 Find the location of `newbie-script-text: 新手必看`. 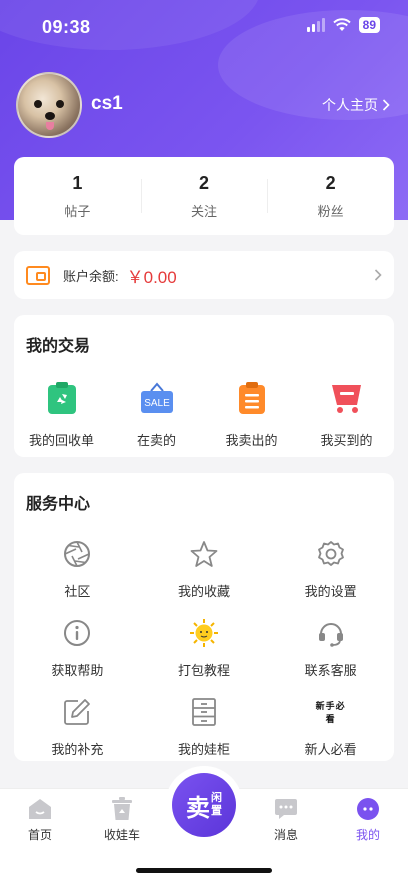

newbie-script-text: 新手必看 is located at coordinates (330, 713).